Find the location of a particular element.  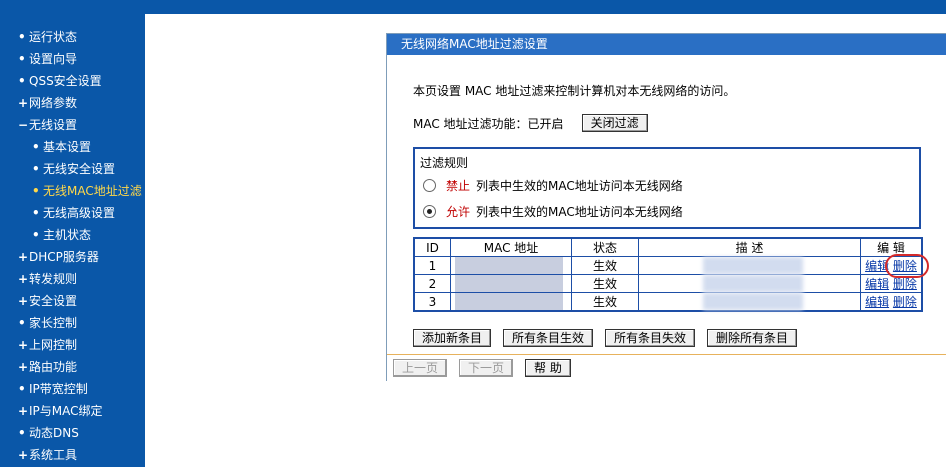

sidebar-item: • 无线MAC地址过滤 is located at coordinates (72, 191).